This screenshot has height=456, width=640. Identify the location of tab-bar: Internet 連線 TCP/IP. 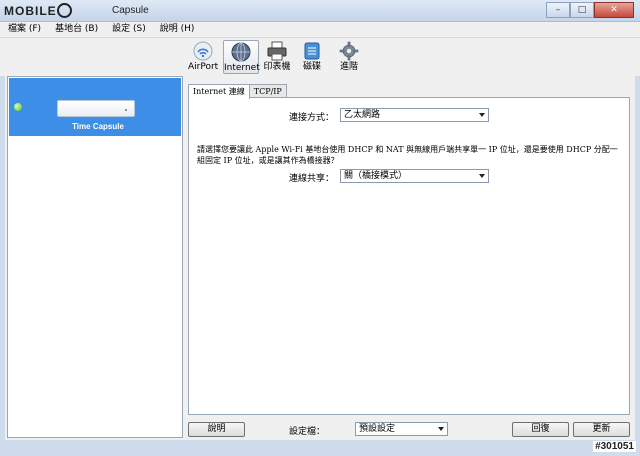
(237, 91).